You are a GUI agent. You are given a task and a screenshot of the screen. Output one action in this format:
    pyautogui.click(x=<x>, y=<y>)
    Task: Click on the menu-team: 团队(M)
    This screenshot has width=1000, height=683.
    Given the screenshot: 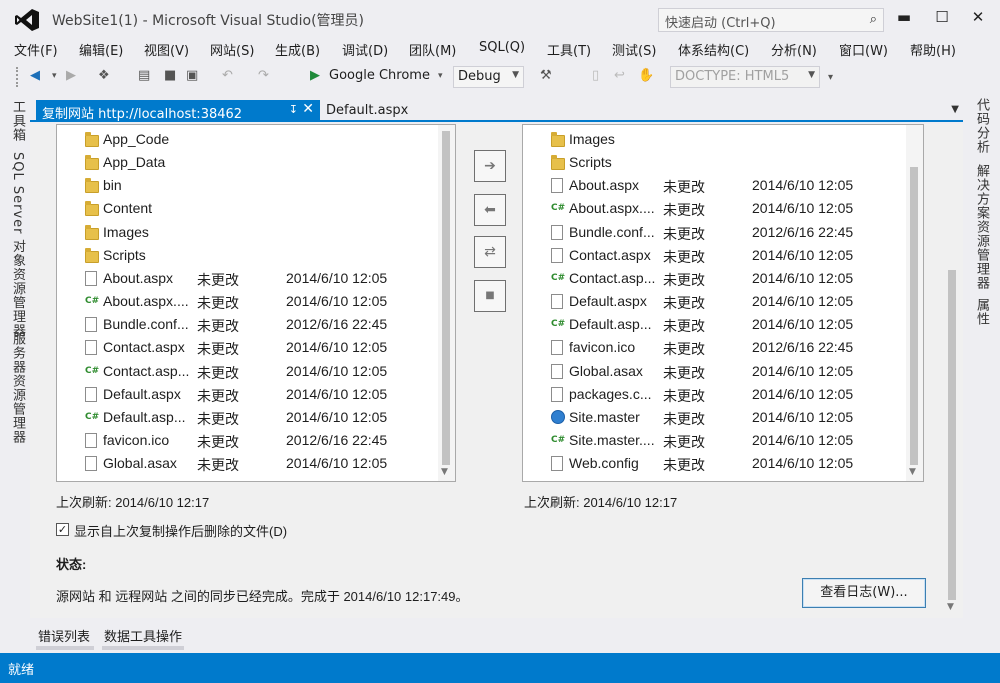 What is the action you would take?
    pyautogui.click(x=432, y=49)
    